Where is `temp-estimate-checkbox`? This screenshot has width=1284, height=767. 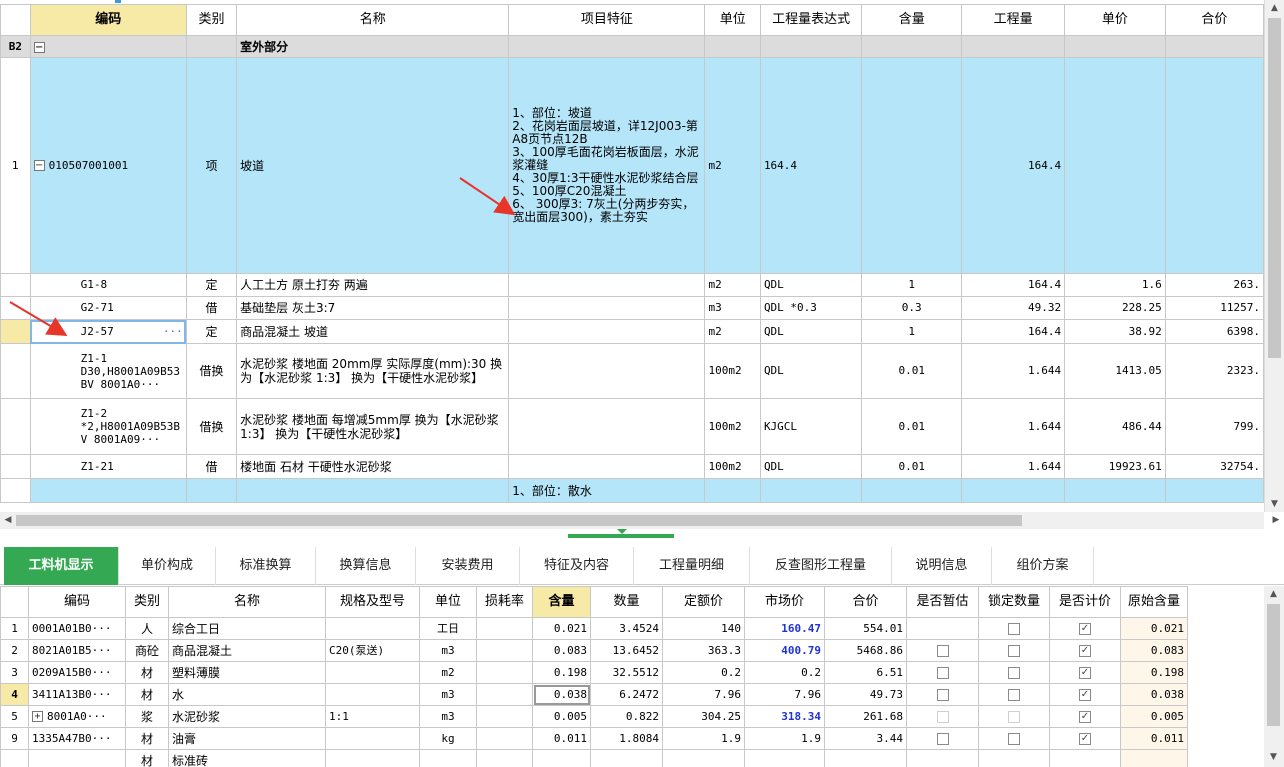 temp-estimate-checkbox is located at coordinates (942, 650).